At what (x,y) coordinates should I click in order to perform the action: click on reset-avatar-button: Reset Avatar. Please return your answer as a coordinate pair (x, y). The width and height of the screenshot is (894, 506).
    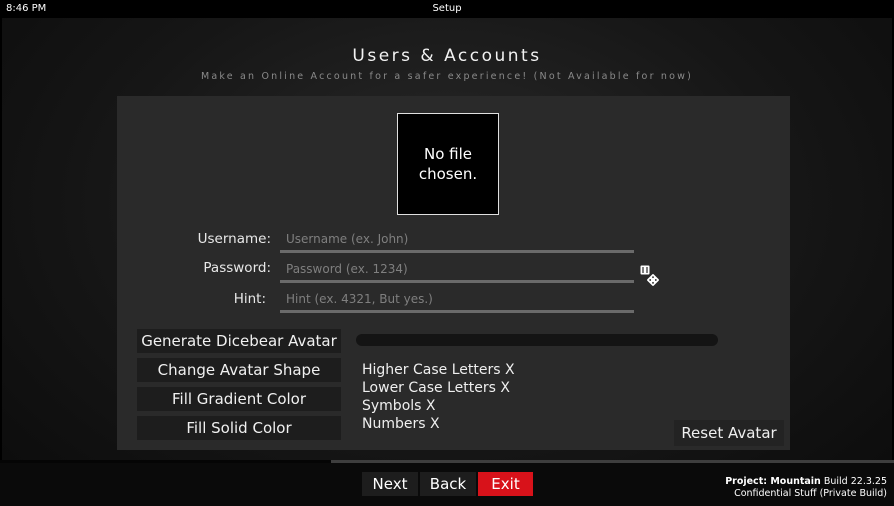
    Looking at the image, I should click on (729, 433).